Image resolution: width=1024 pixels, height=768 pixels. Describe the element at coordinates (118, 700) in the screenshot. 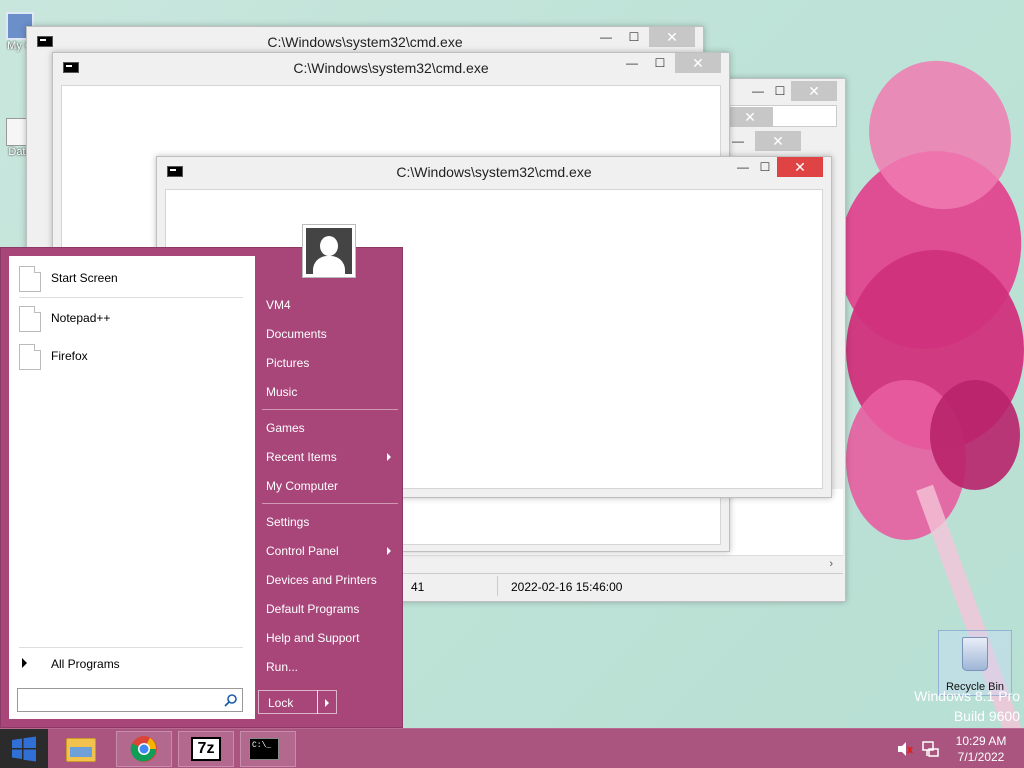

I see `start-search-input` at that location.